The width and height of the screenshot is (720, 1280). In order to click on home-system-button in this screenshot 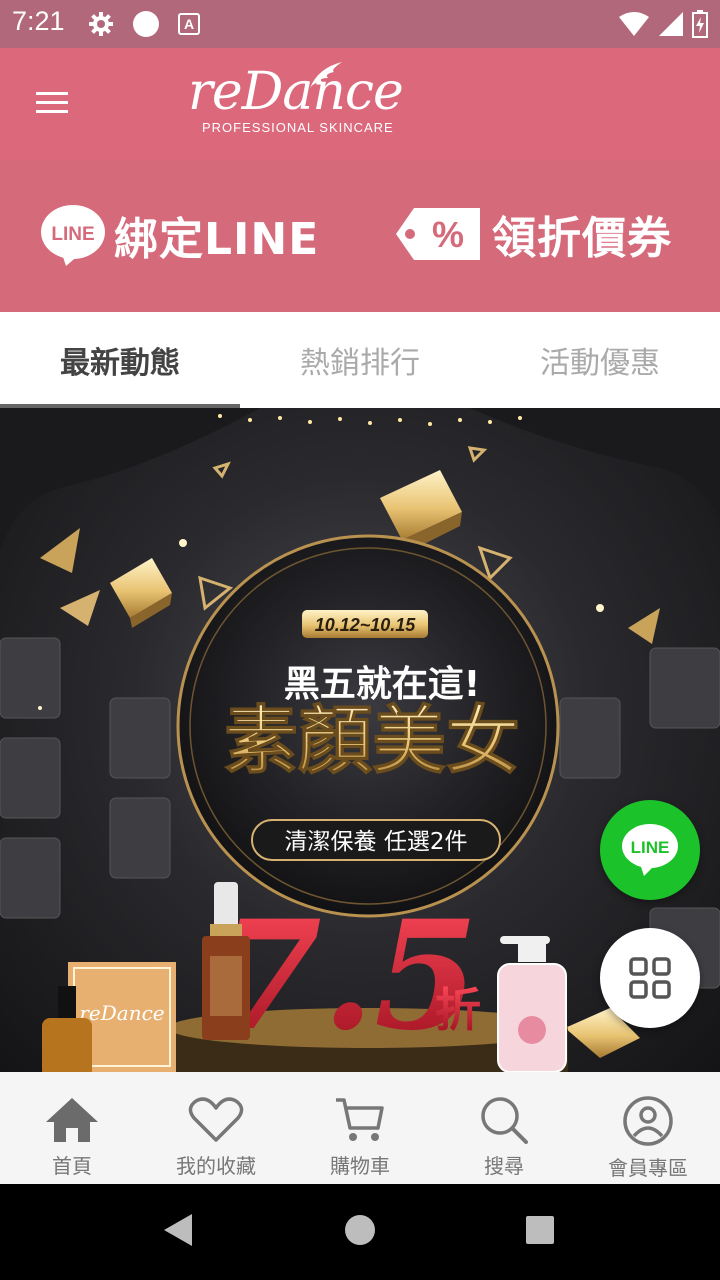, I will do `click(360, 1230)`.